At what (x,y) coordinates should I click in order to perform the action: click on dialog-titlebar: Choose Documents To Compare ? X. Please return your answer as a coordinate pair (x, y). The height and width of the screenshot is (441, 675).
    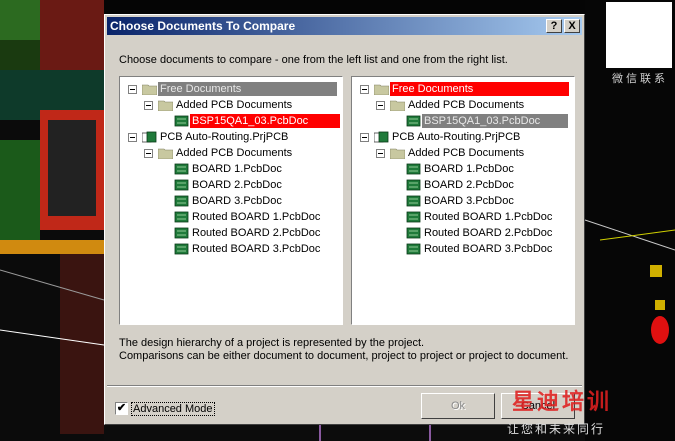
    Looking at the image, I should click on (344, 26).